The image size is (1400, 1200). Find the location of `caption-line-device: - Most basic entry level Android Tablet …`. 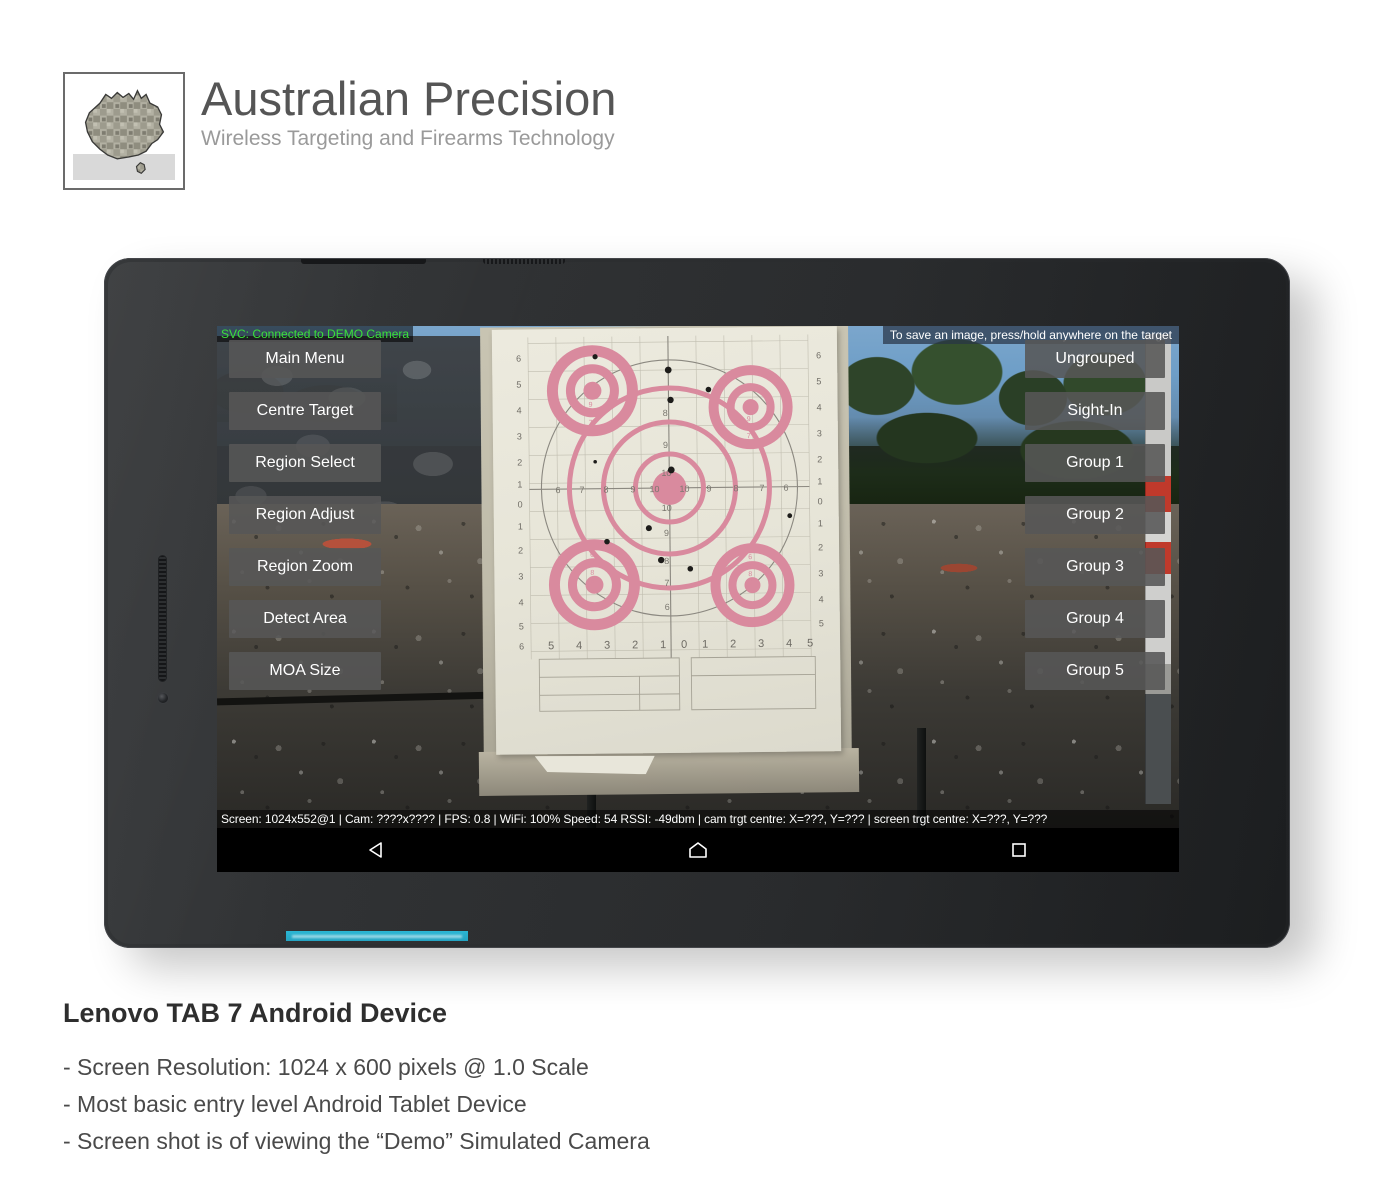

caption-line-device: - Most basic entry level Android Tablet … is located at coordinates (295, 1103).